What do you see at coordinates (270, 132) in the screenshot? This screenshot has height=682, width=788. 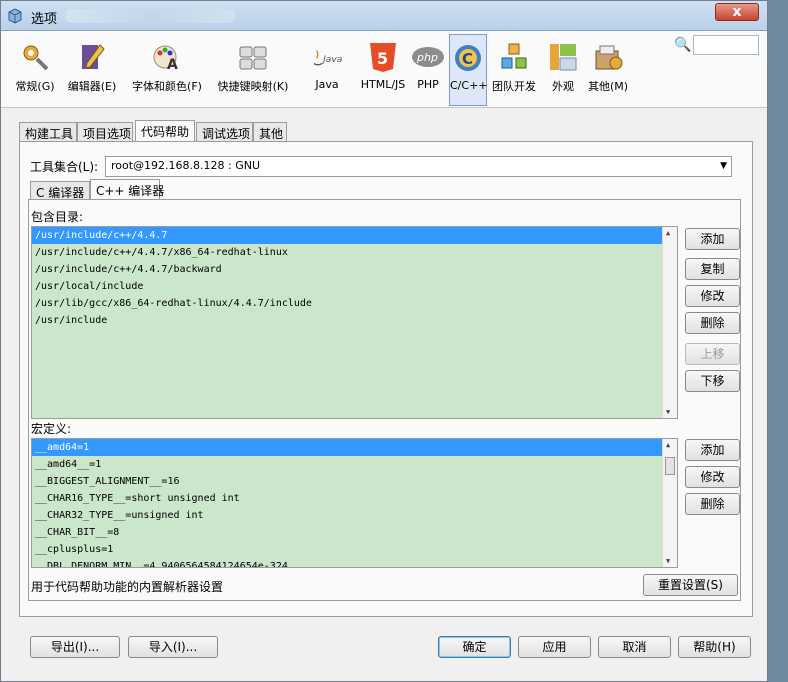 I see `tab-other: 其他` at bounding box center [270, 132].